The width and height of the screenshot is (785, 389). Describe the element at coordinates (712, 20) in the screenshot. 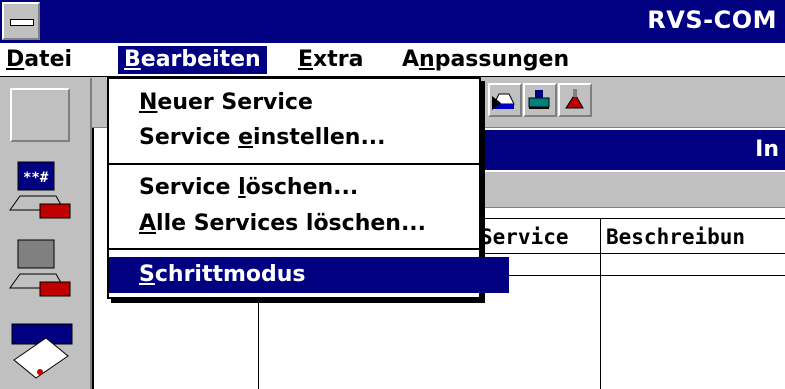

I see `window-title: RVS-COM` at that location.